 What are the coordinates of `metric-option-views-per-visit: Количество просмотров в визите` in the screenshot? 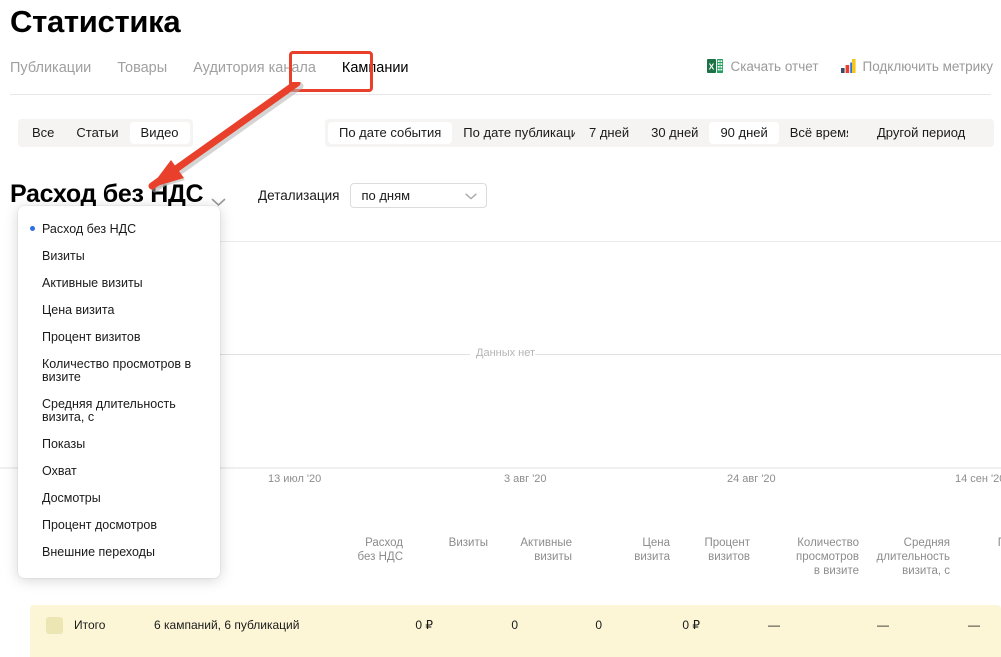 It's located at (119, 371).